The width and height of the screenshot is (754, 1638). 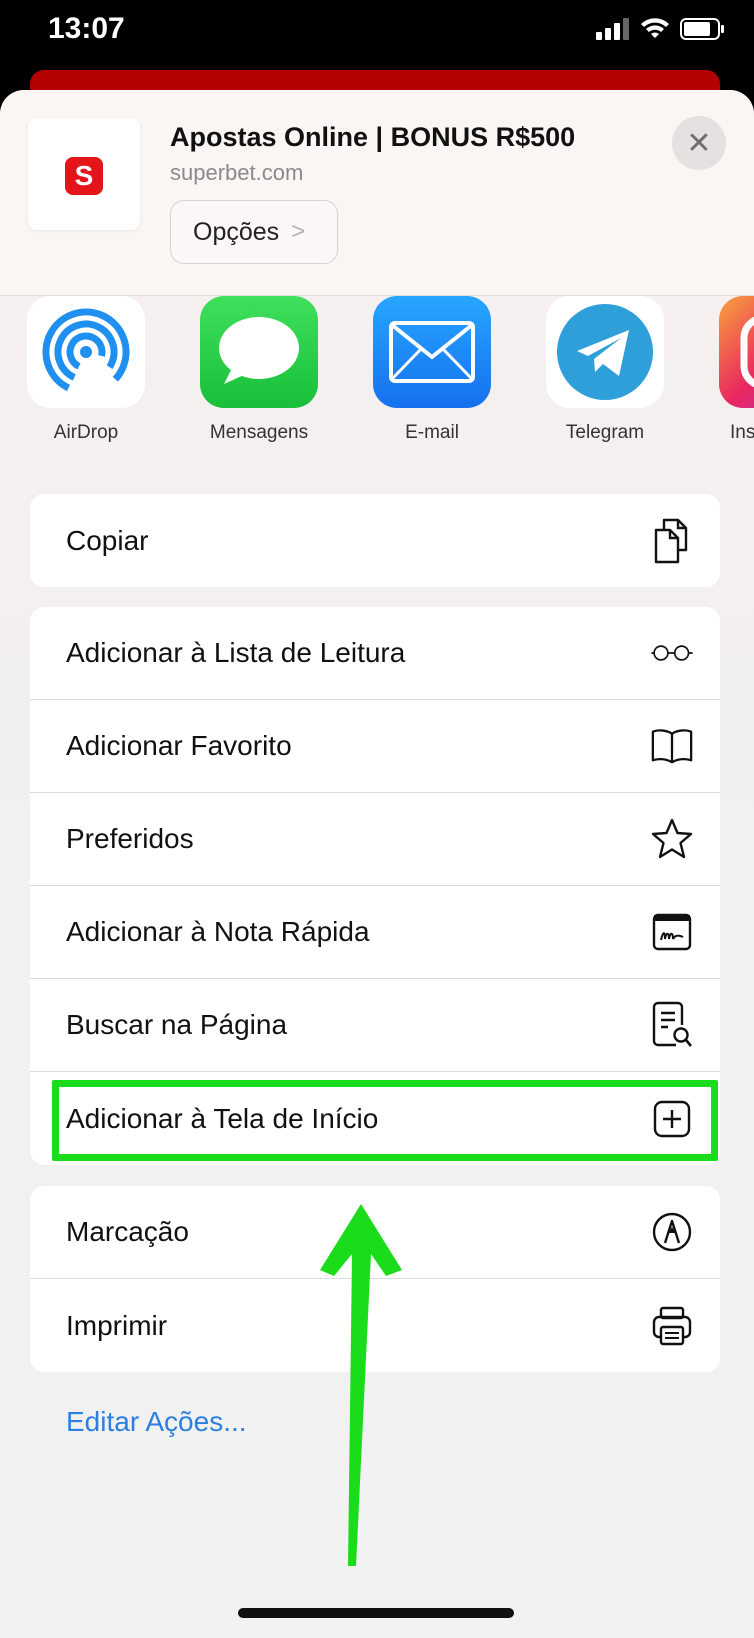 I want to click on site-thumbnail: S, so click(x=84, y=174).